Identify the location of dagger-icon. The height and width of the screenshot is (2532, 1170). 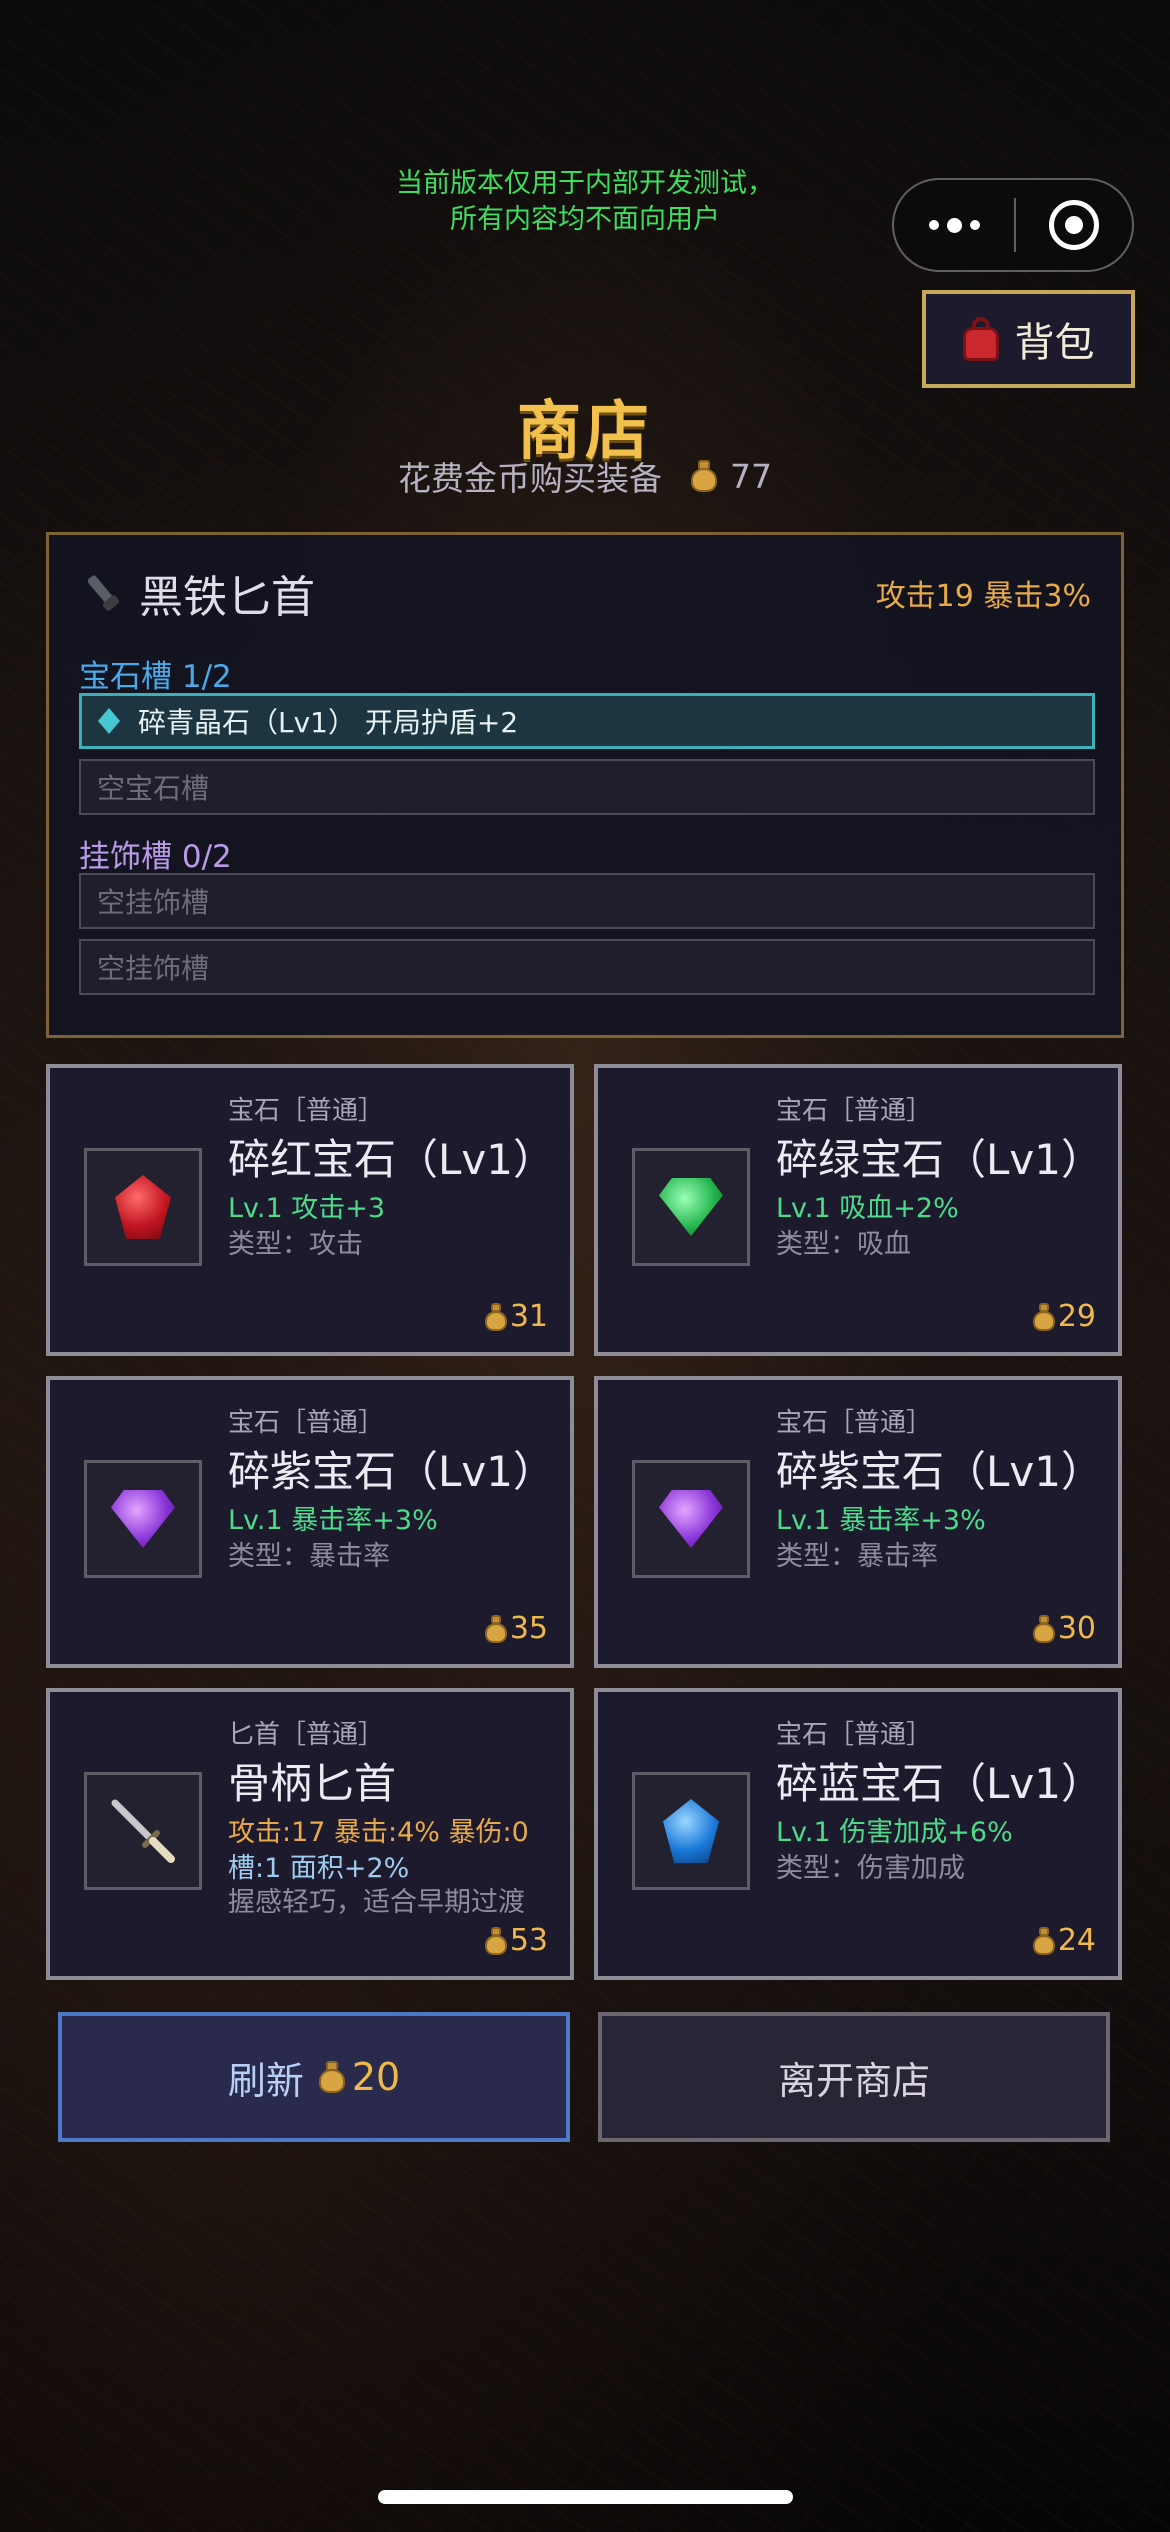
(102, 593).